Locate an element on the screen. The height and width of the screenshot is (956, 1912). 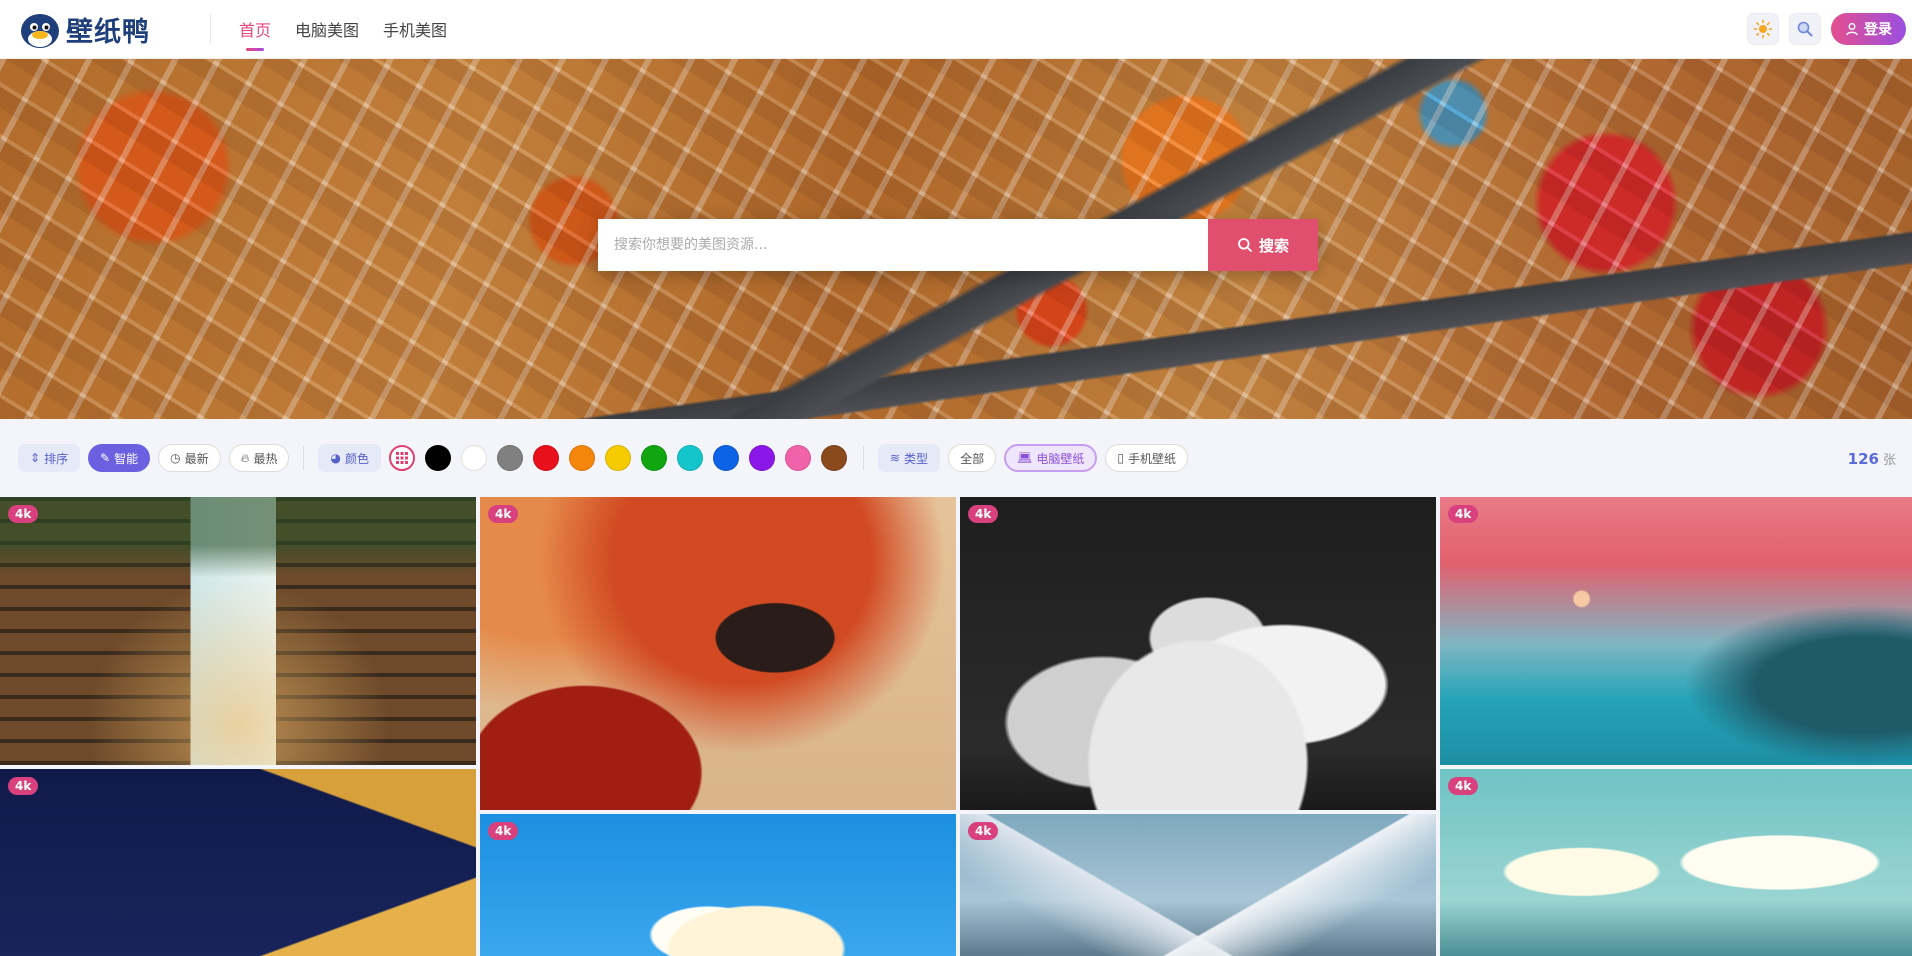
header-actions: 登录 is located at coordinates (1826, 29).